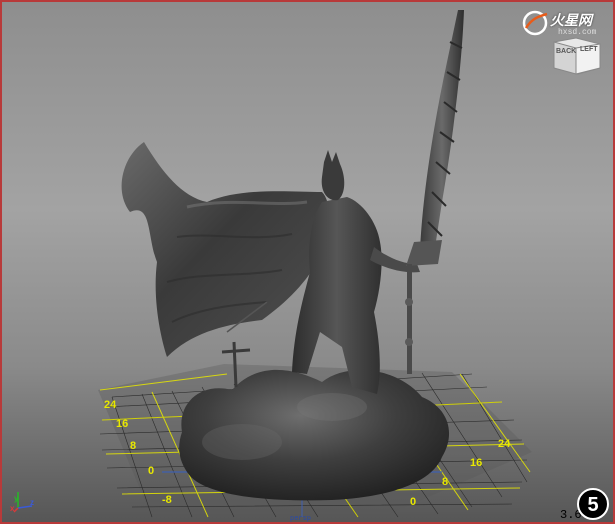  Describe the element at coordinates (151, 471) in the screenshot. I see `grid-tick-left: 0` at that location.